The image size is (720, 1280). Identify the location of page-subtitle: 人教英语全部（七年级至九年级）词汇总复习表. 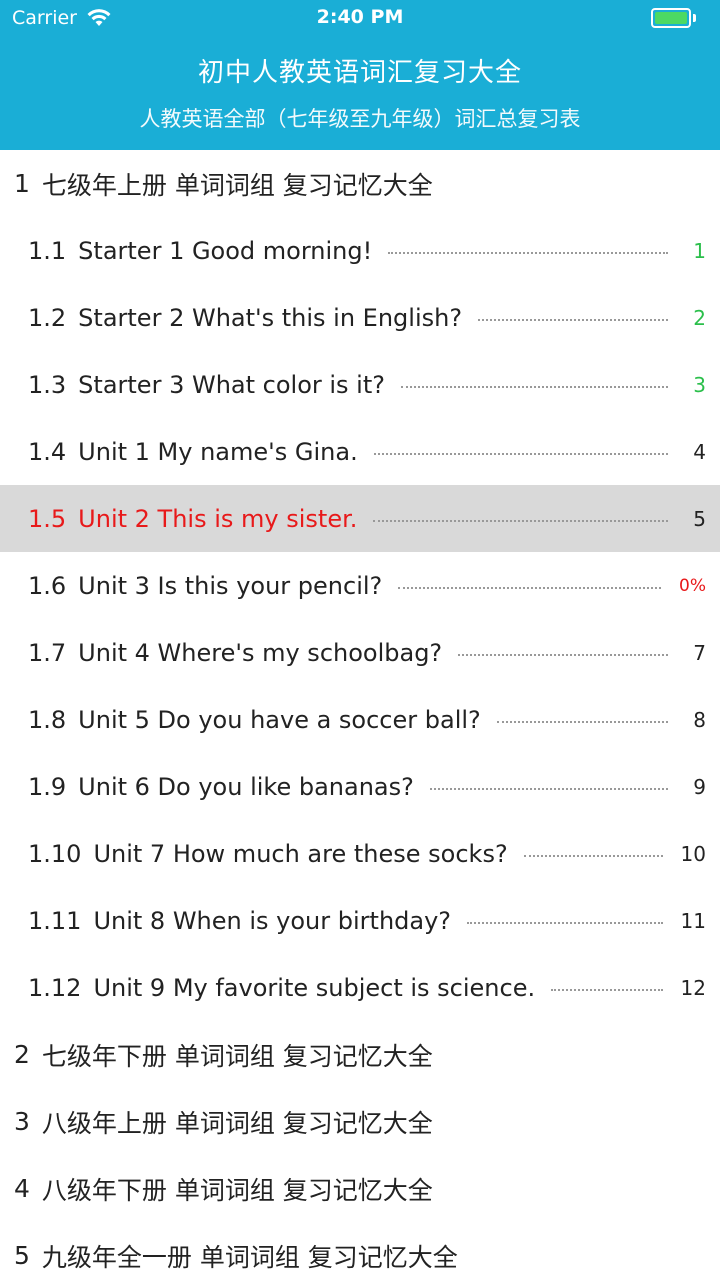
(360, 119).